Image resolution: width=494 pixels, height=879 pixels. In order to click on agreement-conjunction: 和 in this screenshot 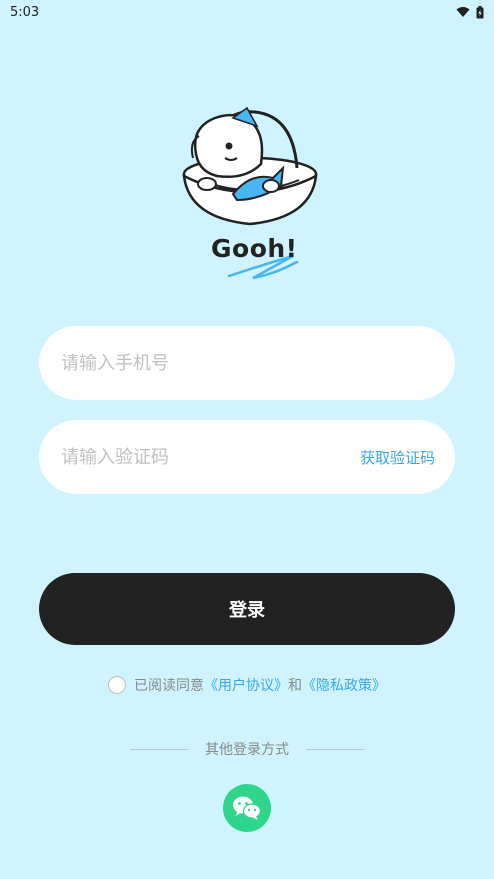, I will do `click(295, 686)`.